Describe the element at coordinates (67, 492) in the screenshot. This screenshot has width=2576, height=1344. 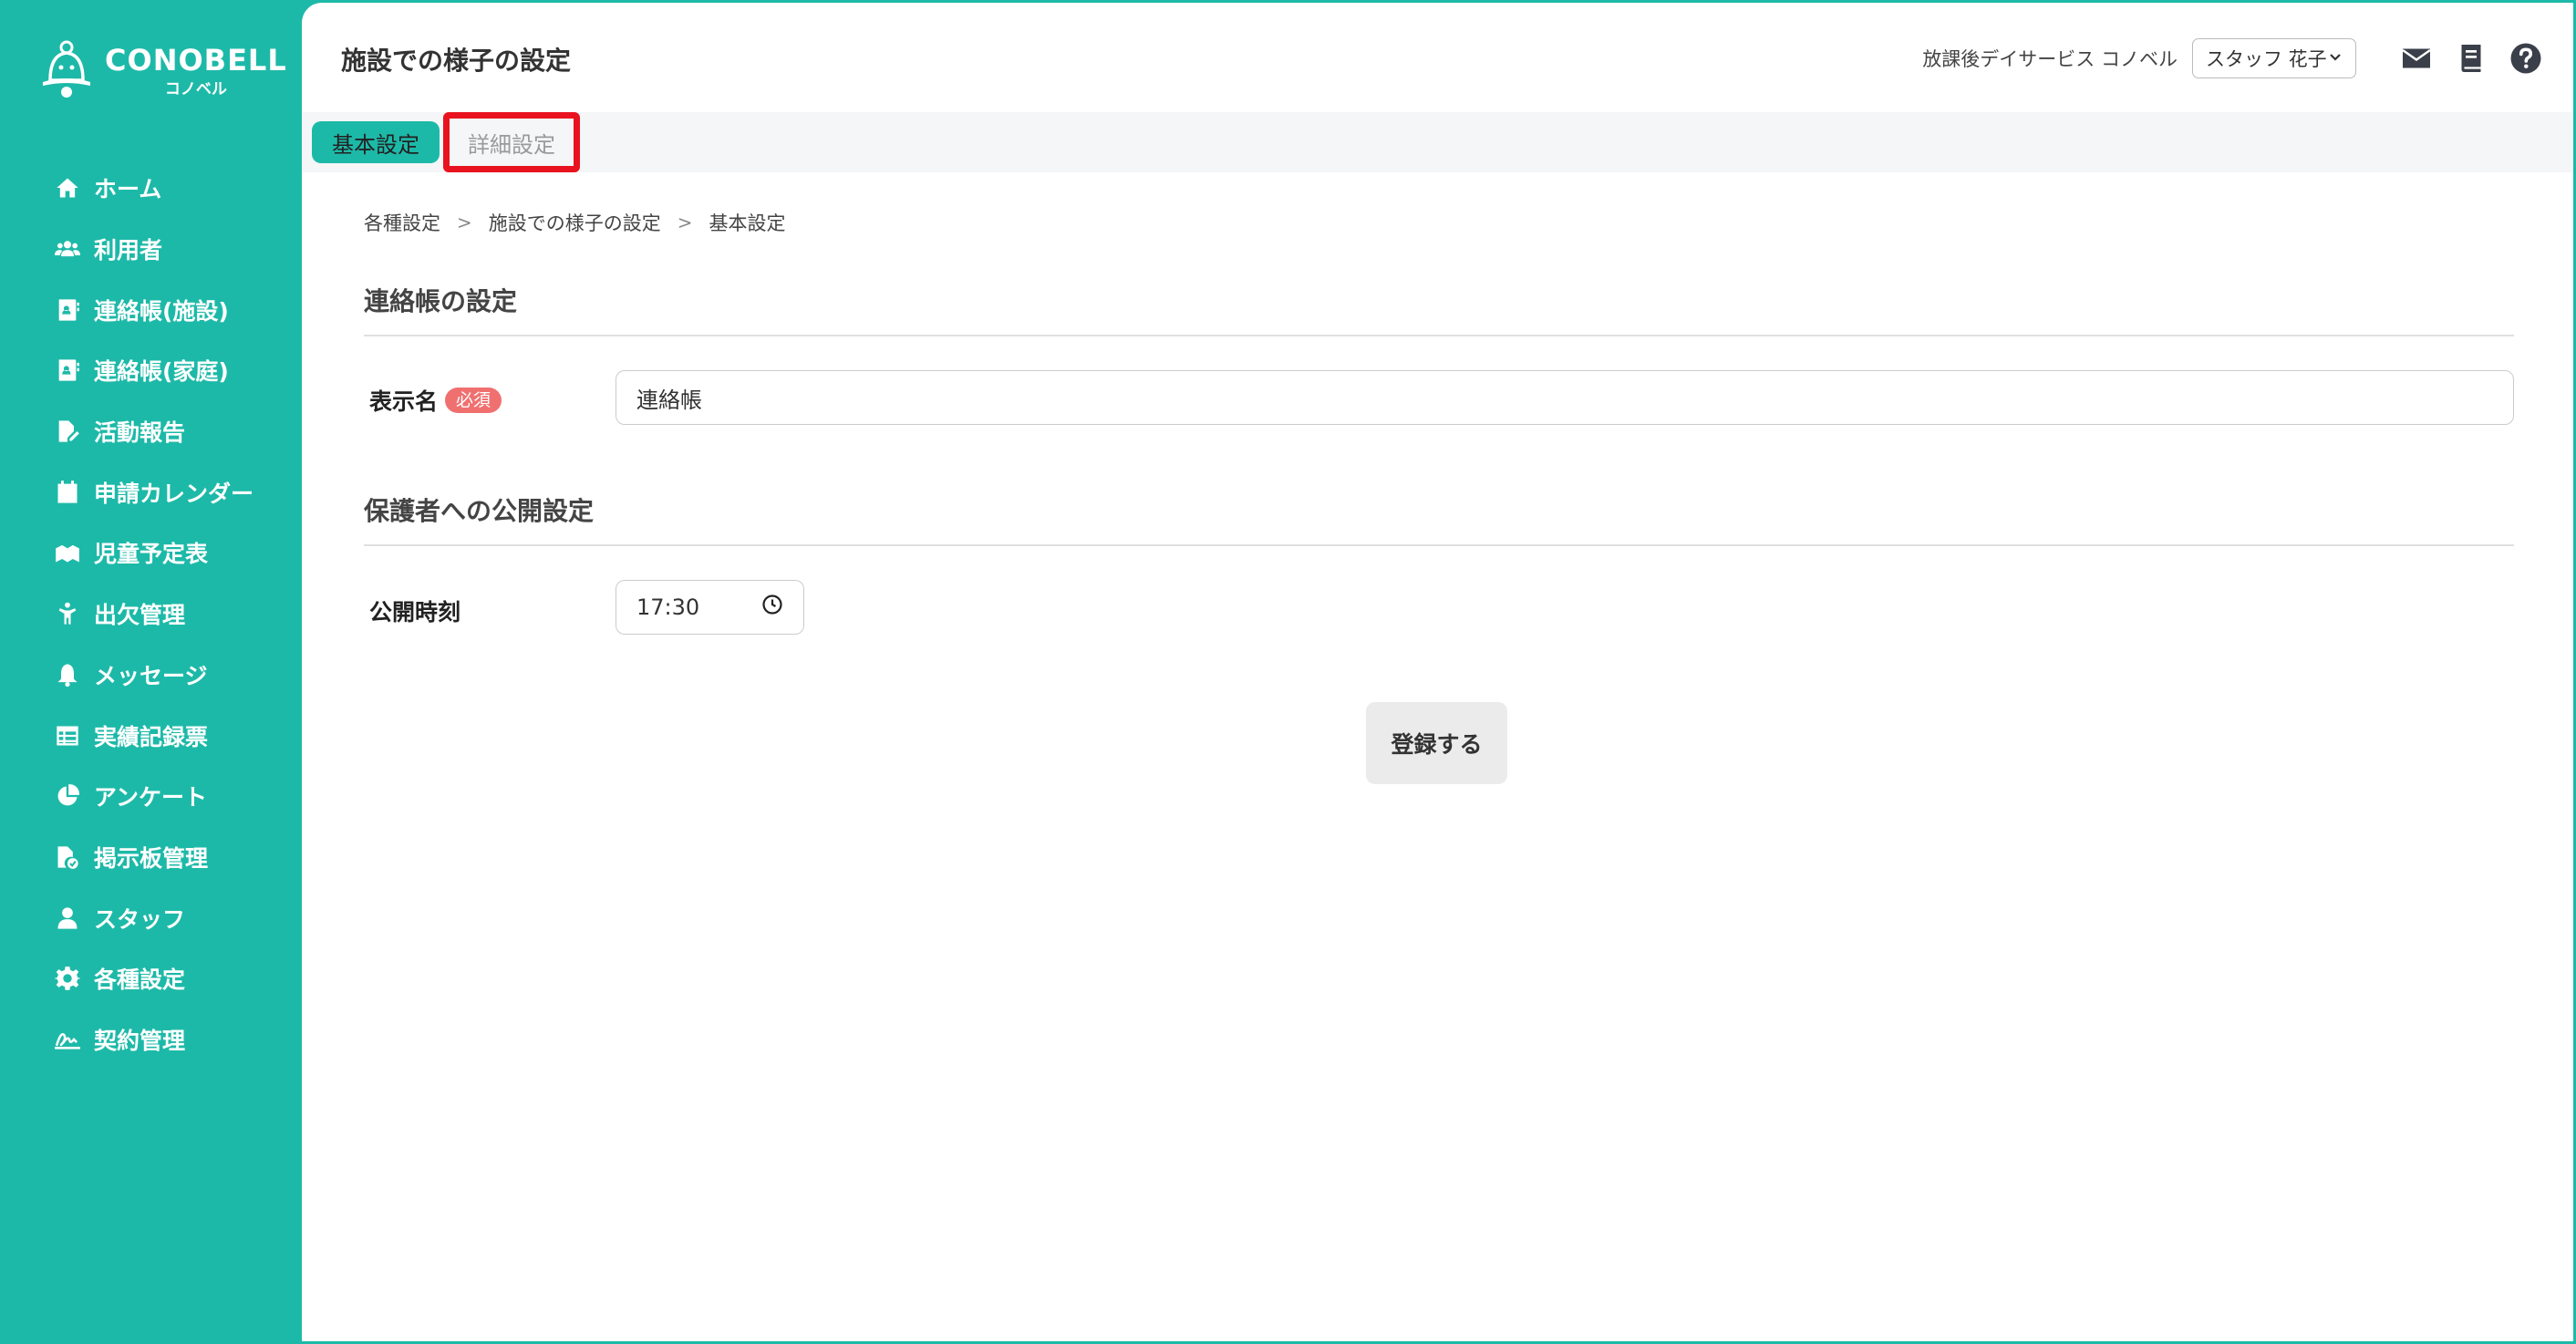
I see `calendar-icon` at that location.